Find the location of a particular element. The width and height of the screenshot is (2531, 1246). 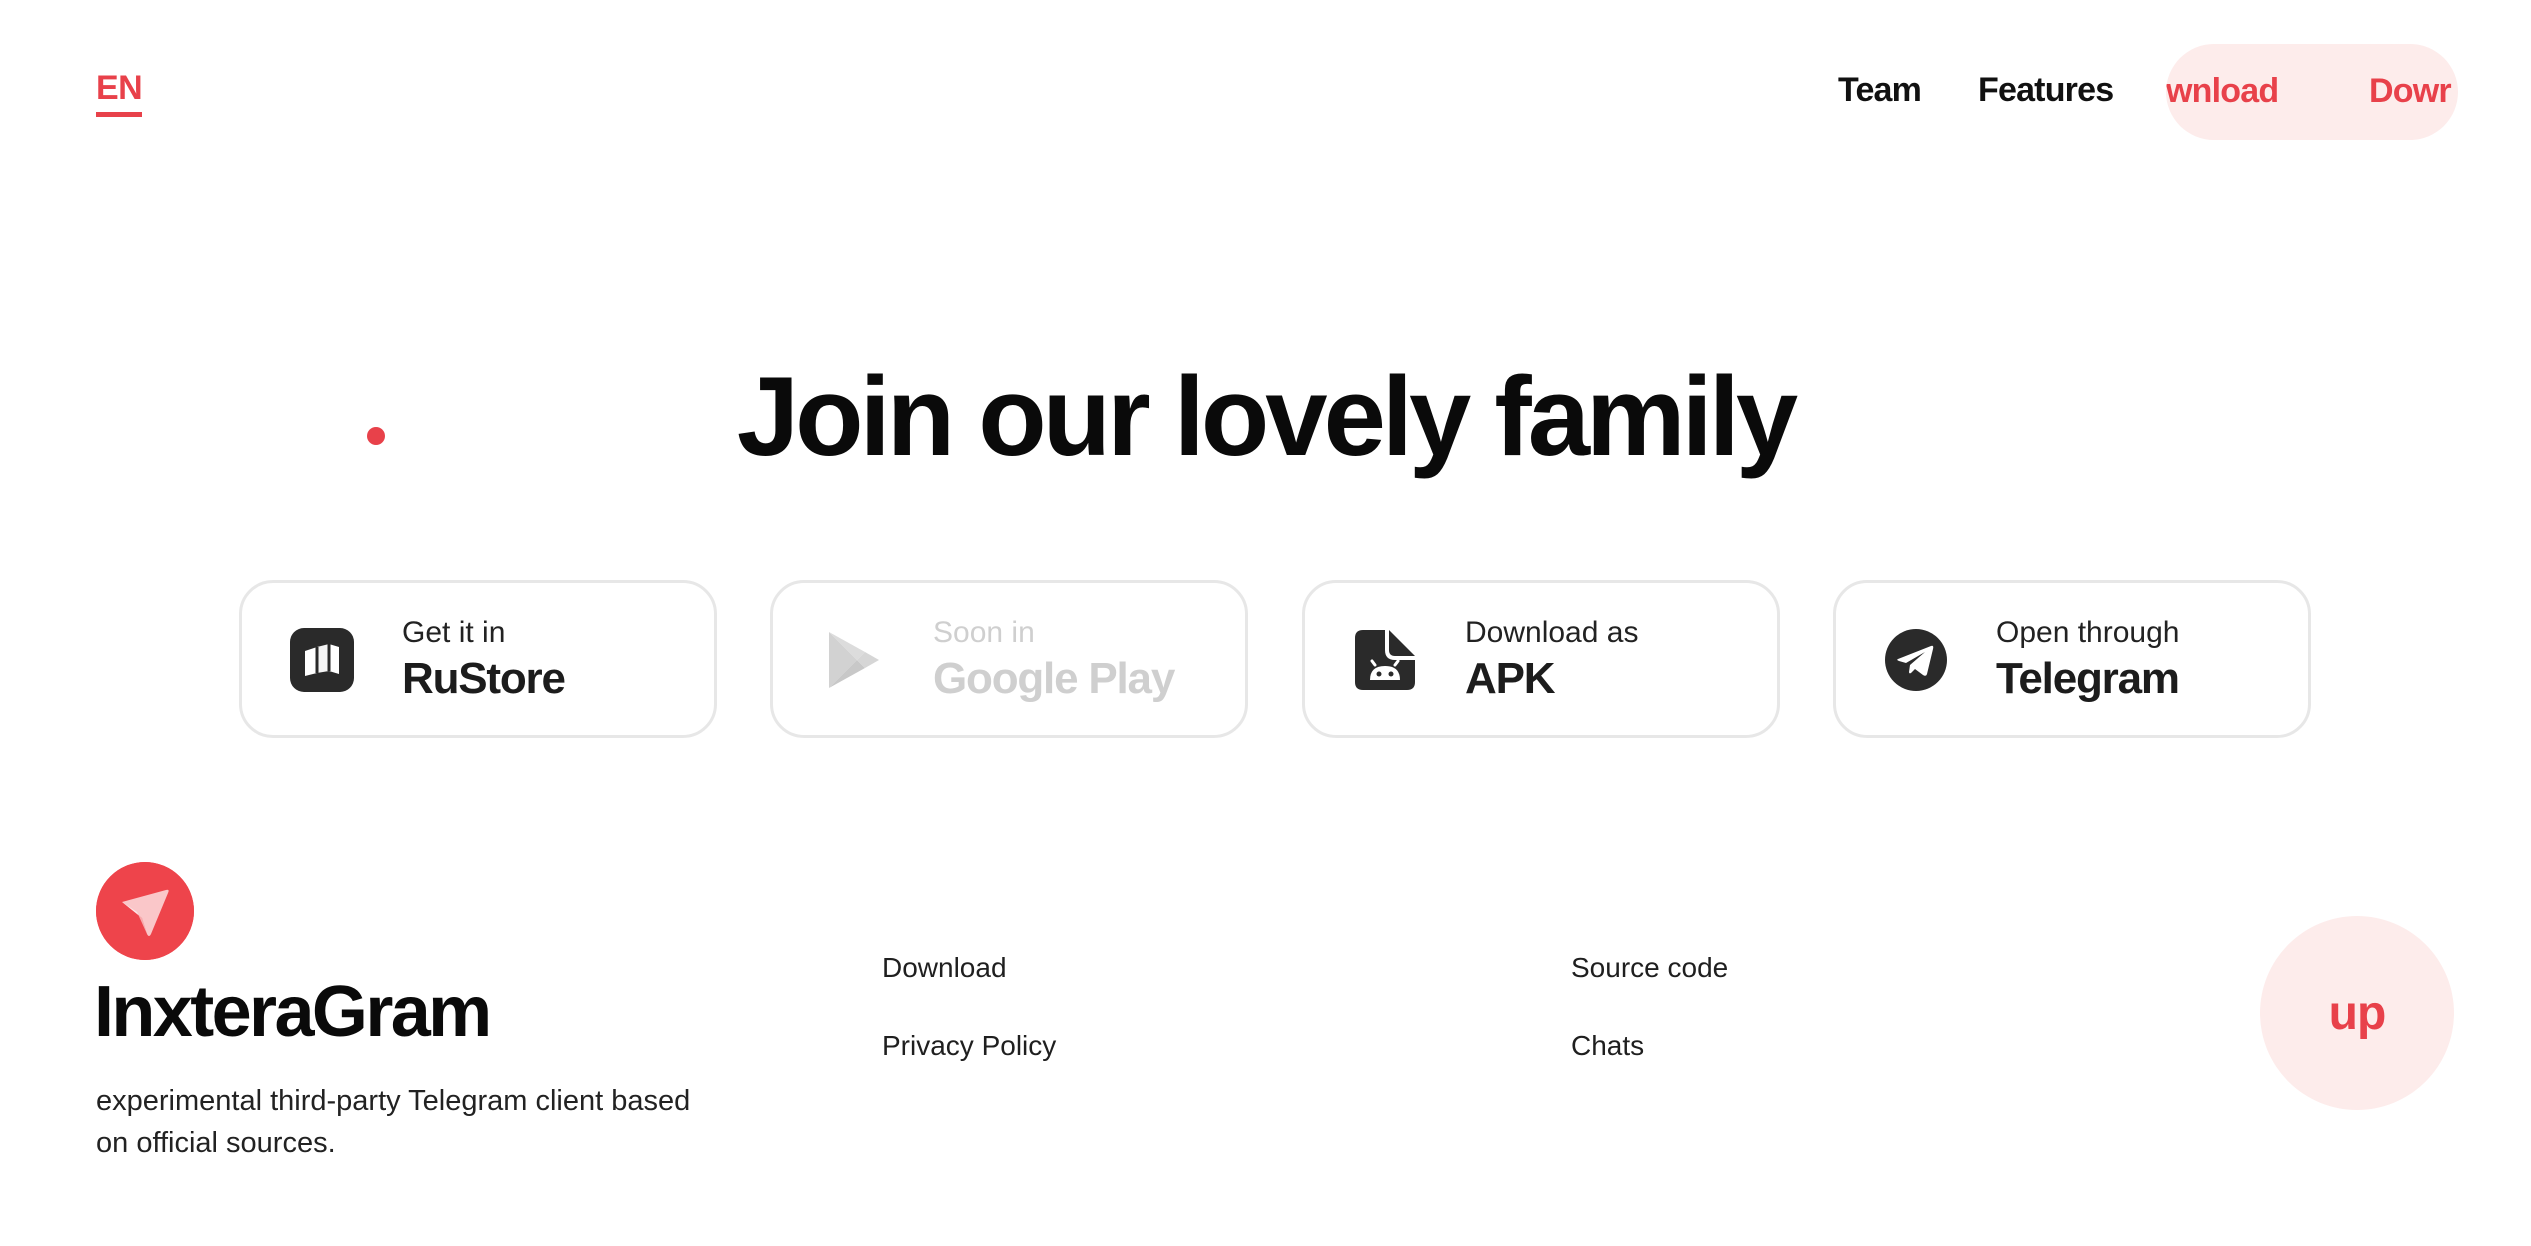

rustore-card: Get it in RuStore is located at coordinates (478, 659).